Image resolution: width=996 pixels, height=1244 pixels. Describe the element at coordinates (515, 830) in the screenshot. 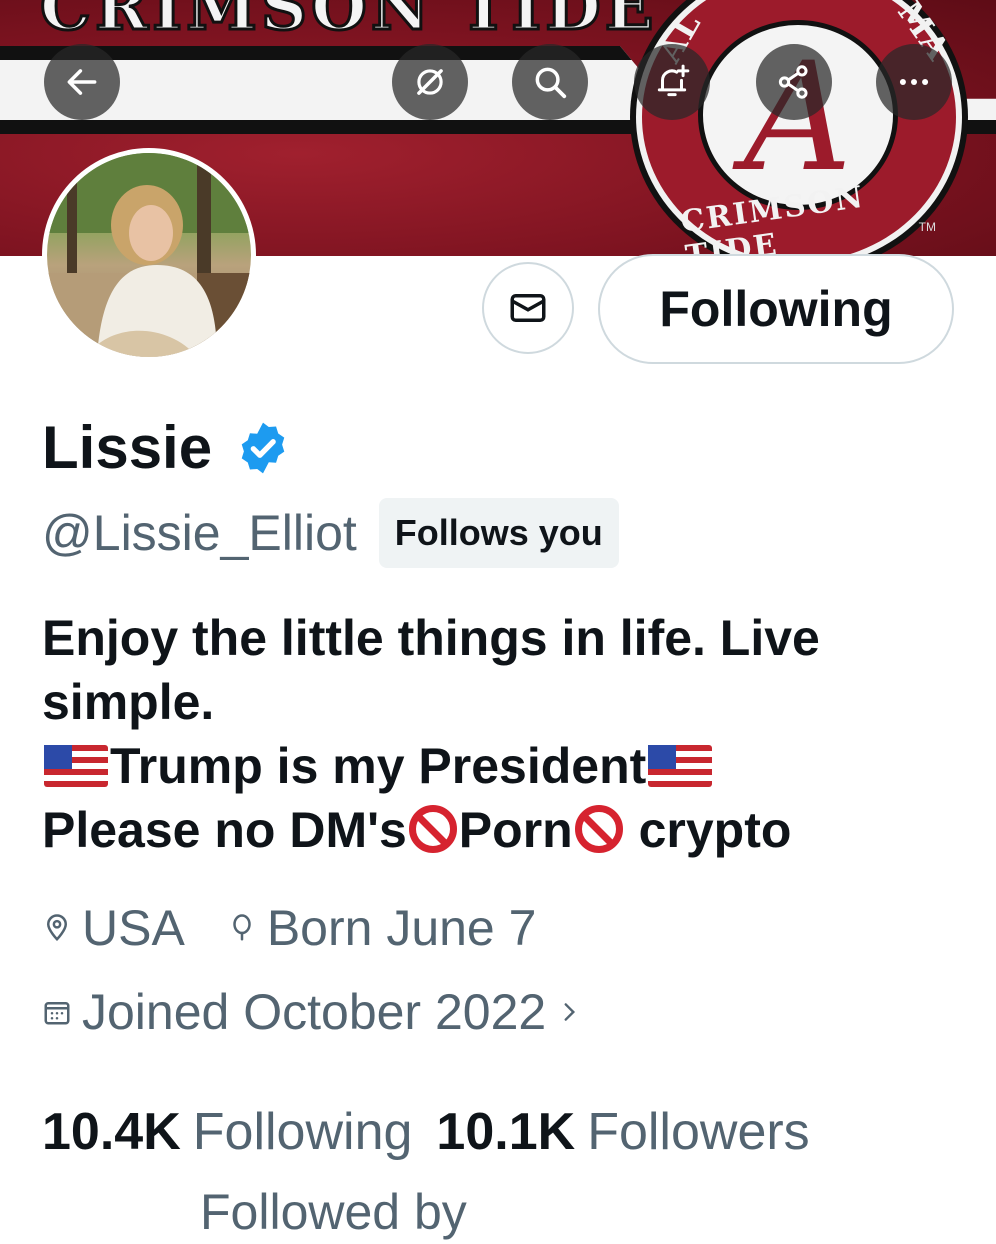

I see `bio-line-4-b: Porn` at that location.